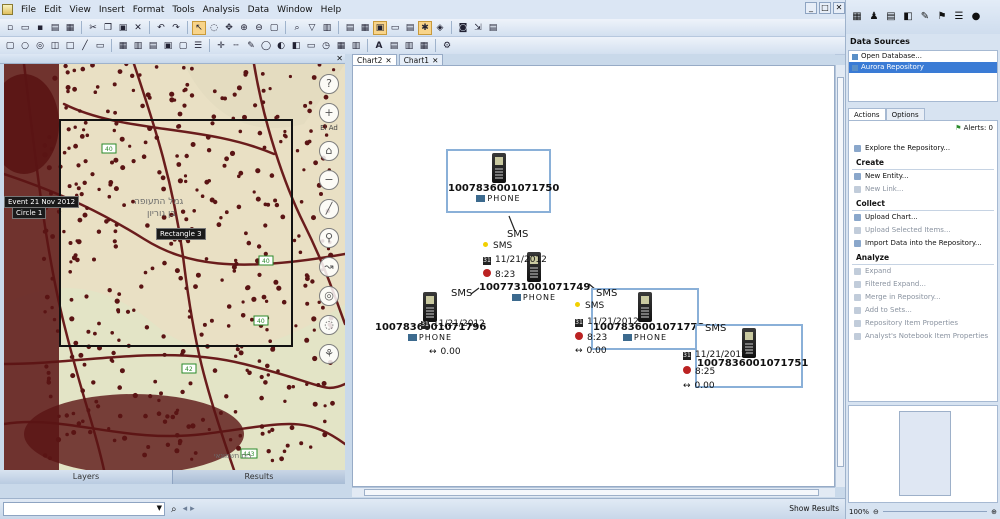 The image size is (1000, 519). Describe the element at coordinates (905, 114) in the screenshot. I see `tab-options: Options` at that location.